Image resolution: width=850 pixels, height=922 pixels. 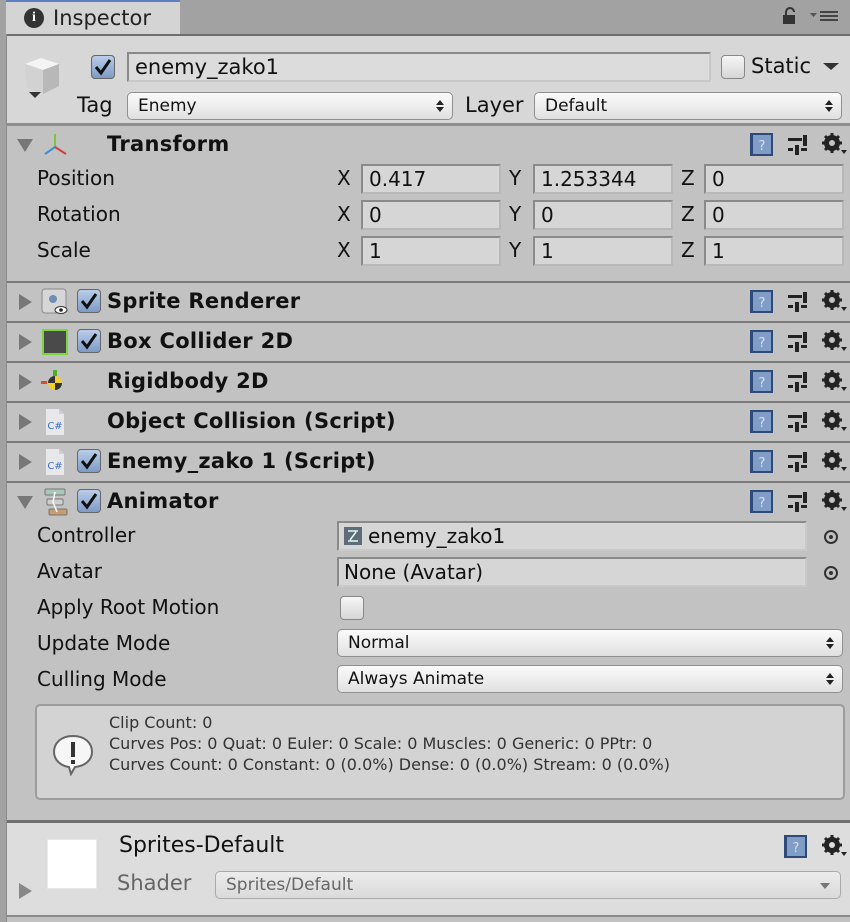 I want to click on rotation-z-field: 0, so click(x=774, y=215).